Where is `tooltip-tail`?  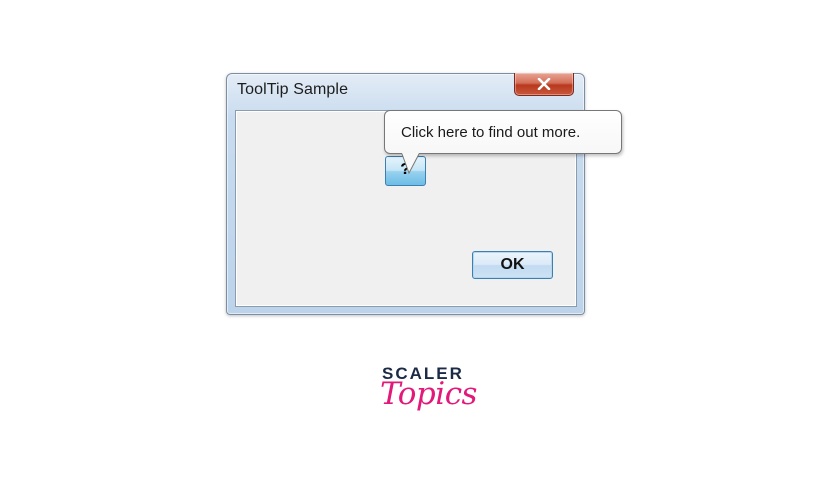
tooltip-tail is located at coordinates (410, 164).